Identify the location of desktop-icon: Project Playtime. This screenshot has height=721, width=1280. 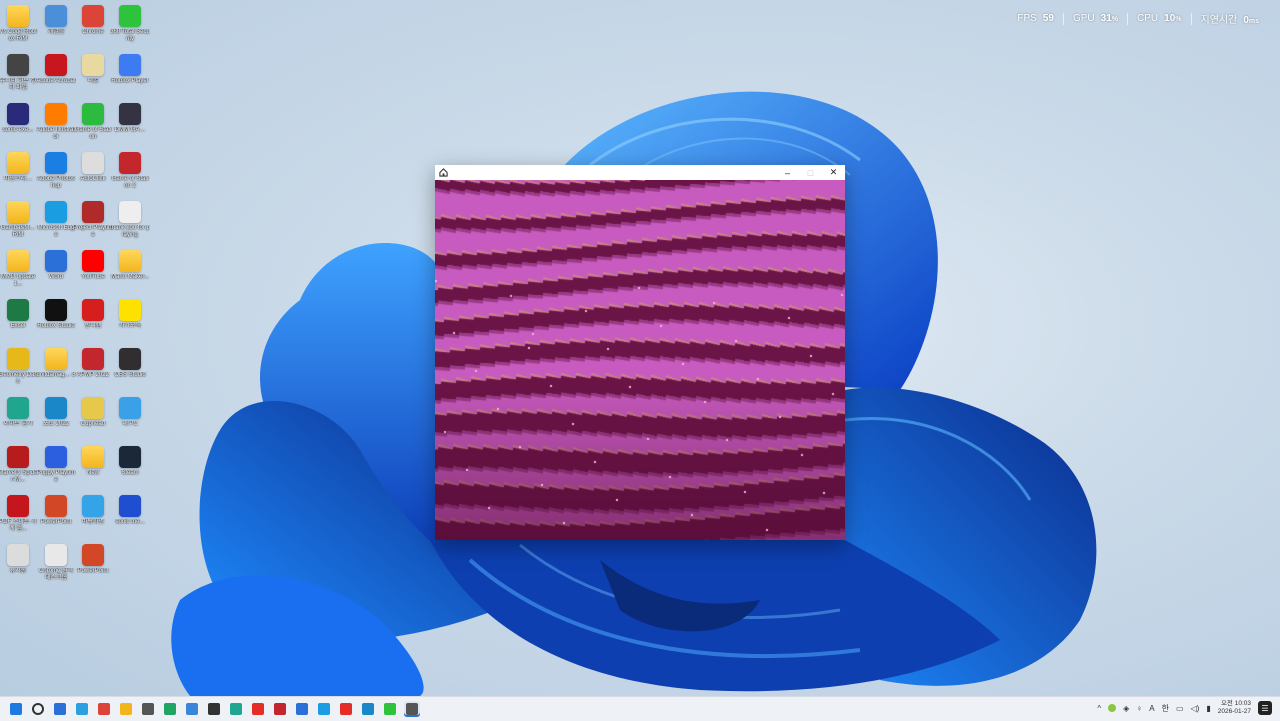
(93, 224).